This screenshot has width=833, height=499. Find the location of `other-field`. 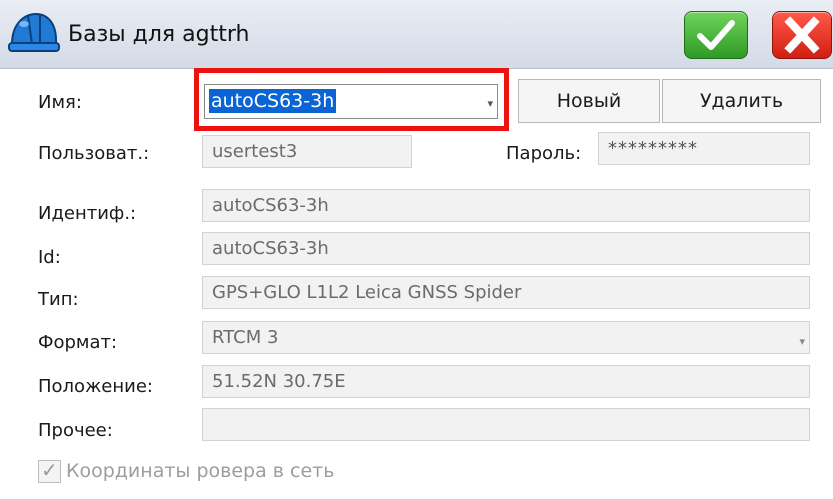

other-field is located at coordinates (506, 424).